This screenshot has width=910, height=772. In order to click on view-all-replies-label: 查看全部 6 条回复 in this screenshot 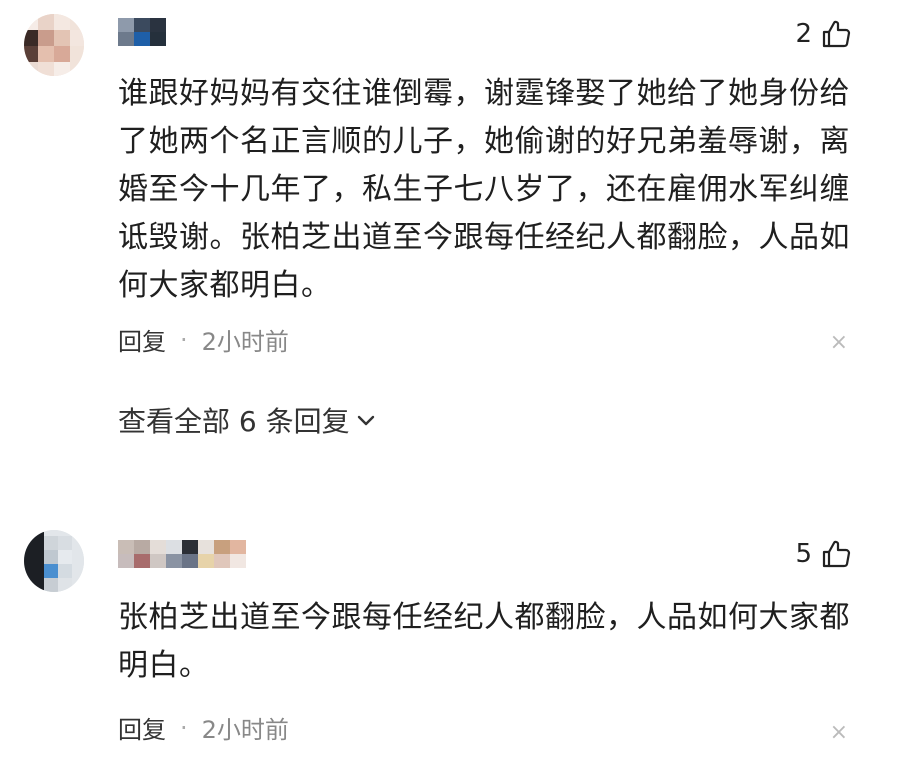, I will do `click(234, 421)`.